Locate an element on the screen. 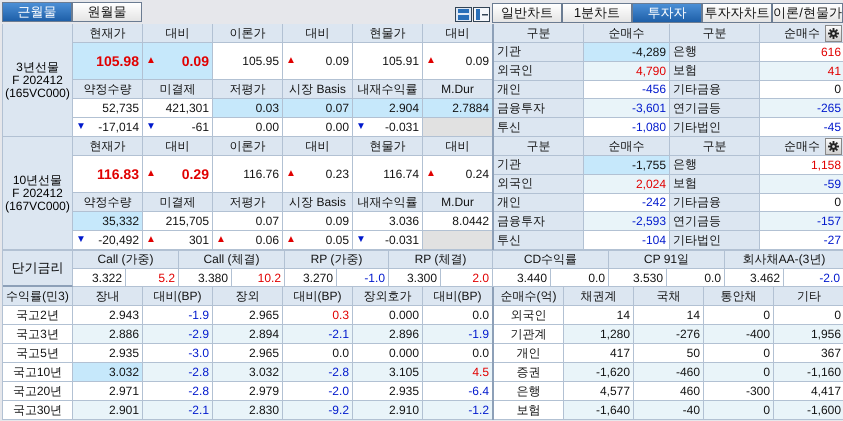  table-cell: 3.322 is located at coordinates (99, 278).